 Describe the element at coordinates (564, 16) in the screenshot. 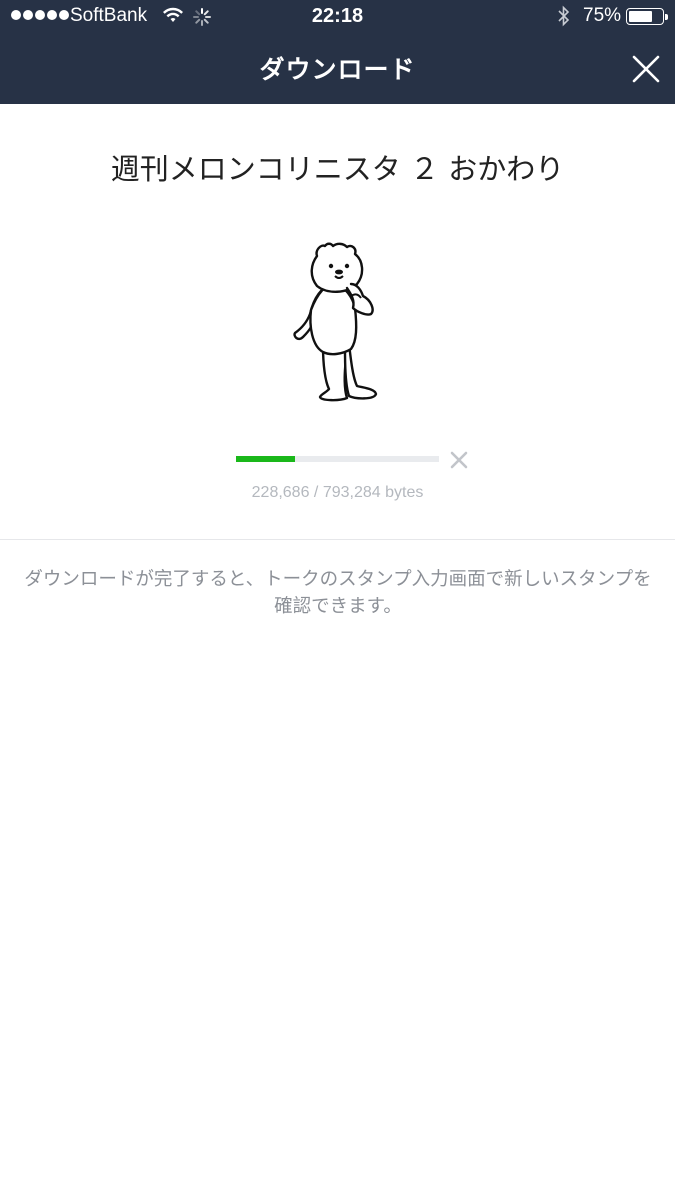

I see `bluetooth-icon` at that location.